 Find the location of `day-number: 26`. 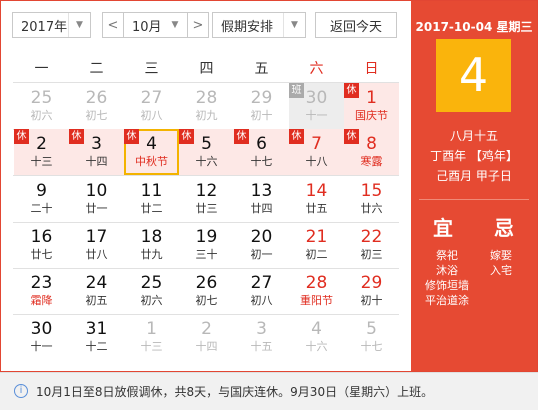

day-number: 26 is located at coordinates (96, 98).